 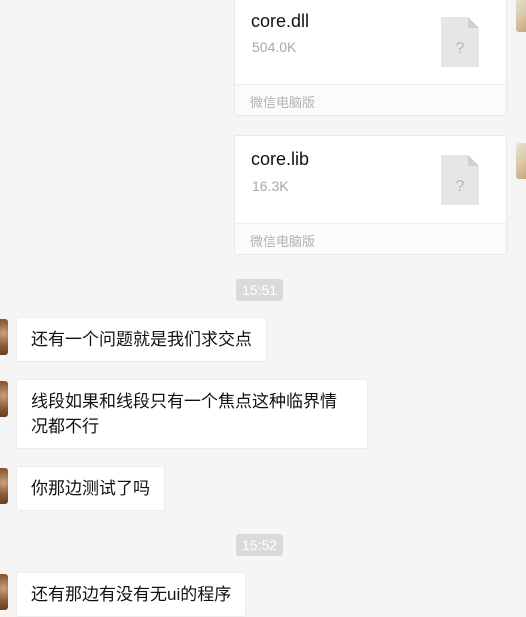 What do you see at coordinates (370, 58) in the screenshot?
I see `file-message-core-dll: core.dll 504.0K ? 微信电脑版` at bounding box center [370, 58].